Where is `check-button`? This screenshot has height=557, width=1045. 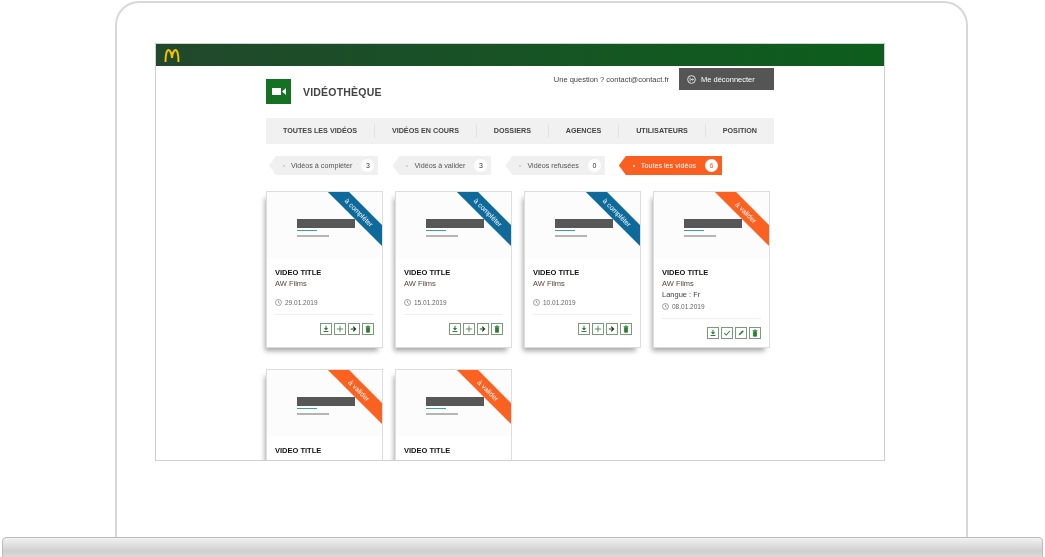 check-button is located at coordinates (727, 333).